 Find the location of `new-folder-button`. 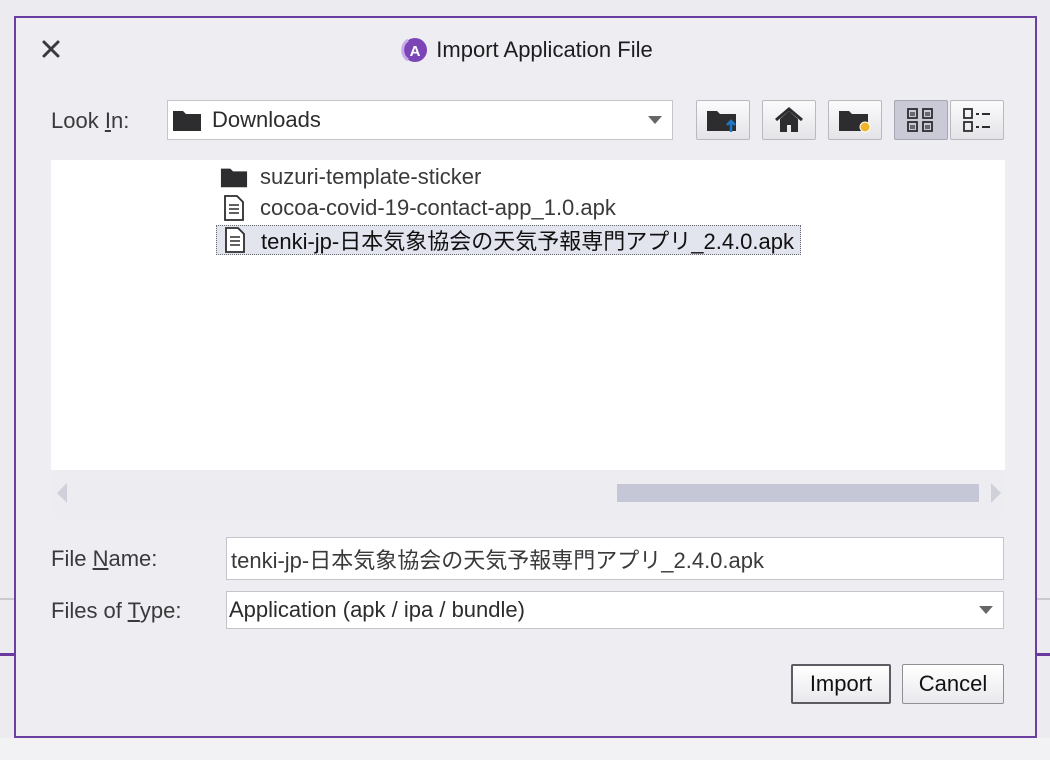

new-folder-button is located at coordinates (855, 120).